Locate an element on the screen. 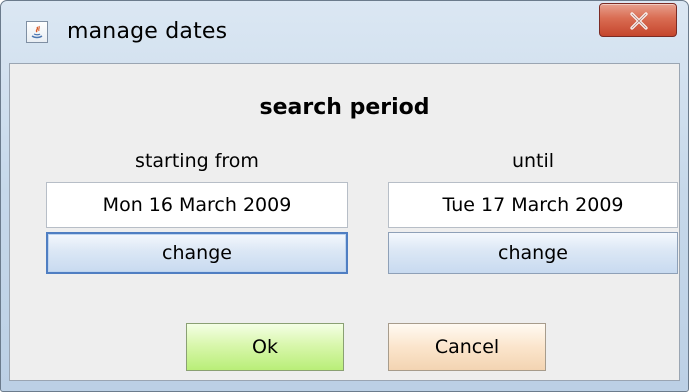 The width and height of the screenshot is (689, 392). search-period-heading: search period is located at coordinates (344, 107).